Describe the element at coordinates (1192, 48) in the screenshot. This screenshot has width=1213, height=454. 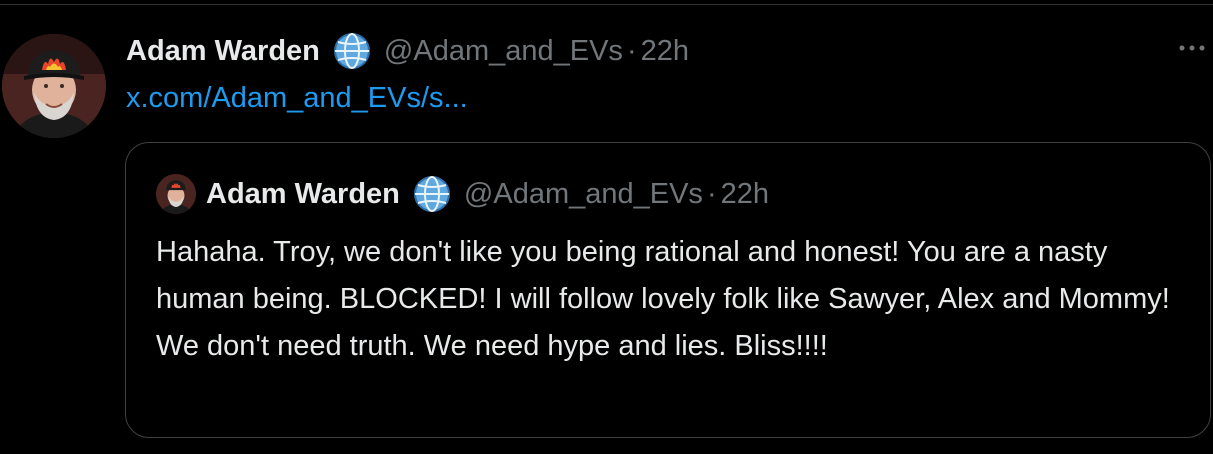
I see `more-options-icon` at that location.